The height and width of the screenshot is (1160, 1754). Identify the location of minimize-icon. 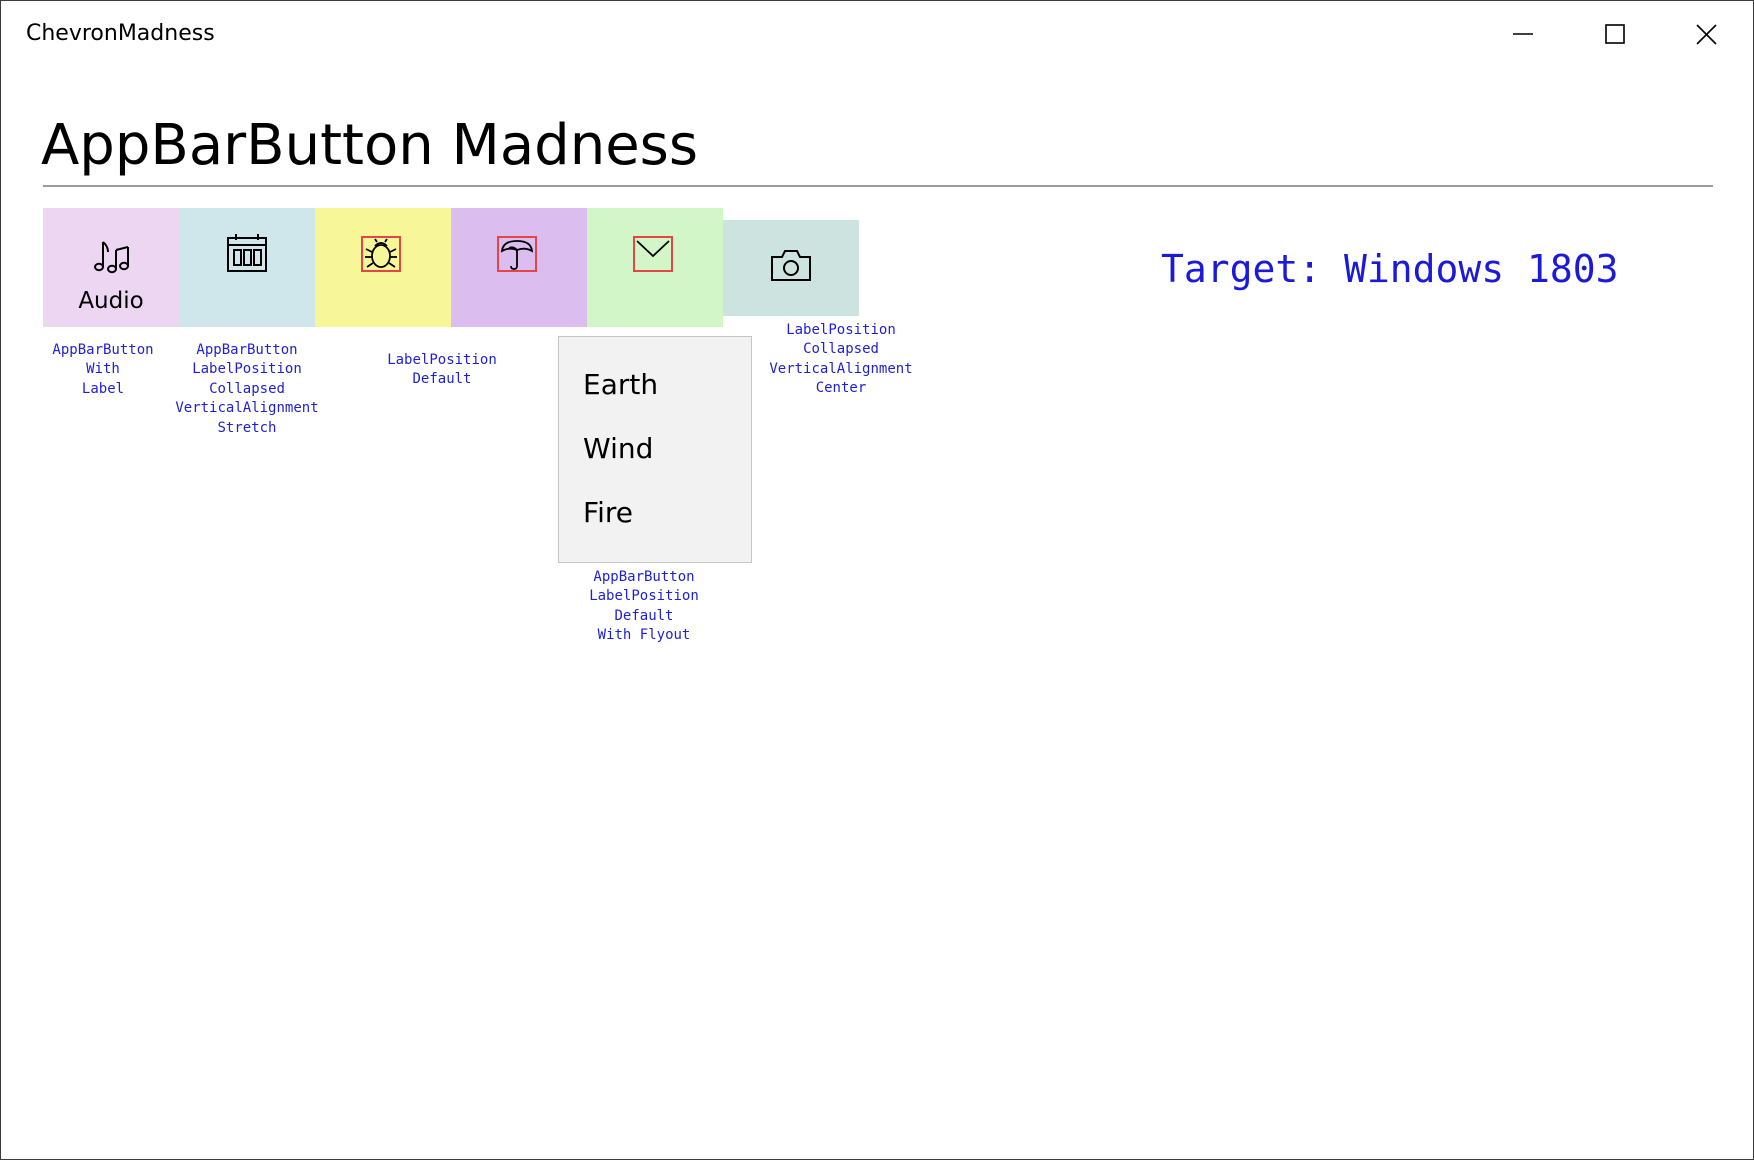
(1523, 34).